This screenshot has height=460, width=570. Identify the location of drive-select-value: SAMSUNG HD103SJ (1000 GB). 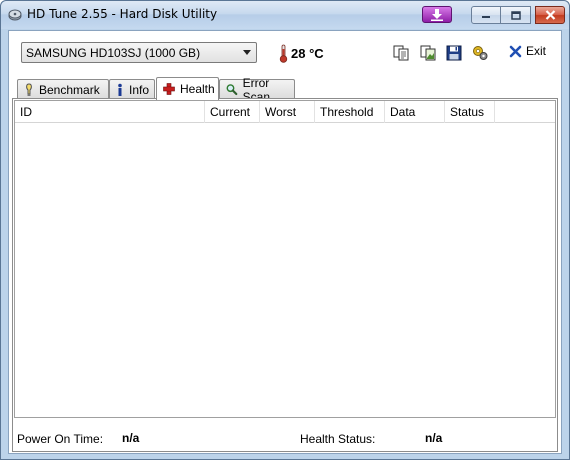
(113, 52).